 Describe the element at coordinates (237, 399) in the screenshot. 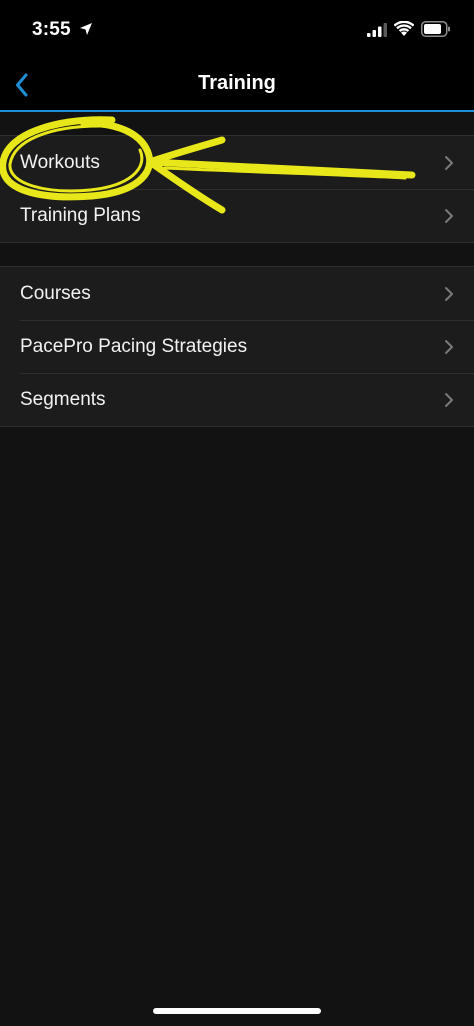

I see `list-item-segments: Segments` at that location.